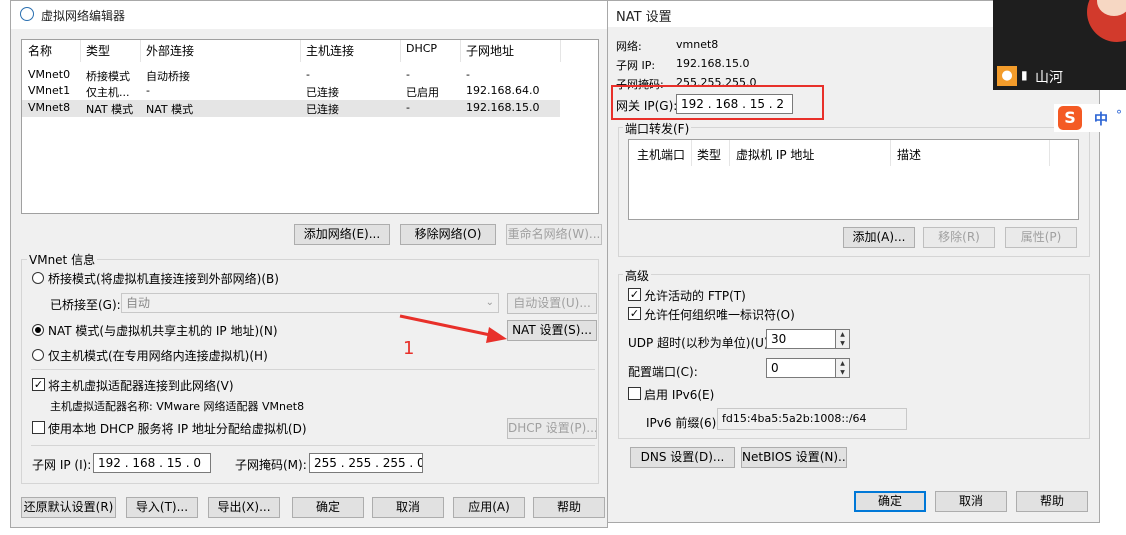 This screenshot has height=535, width=1126. Describe the element at coordinates (98, 50) in the screenshot. I see `col-header-type: 类型` at that location.